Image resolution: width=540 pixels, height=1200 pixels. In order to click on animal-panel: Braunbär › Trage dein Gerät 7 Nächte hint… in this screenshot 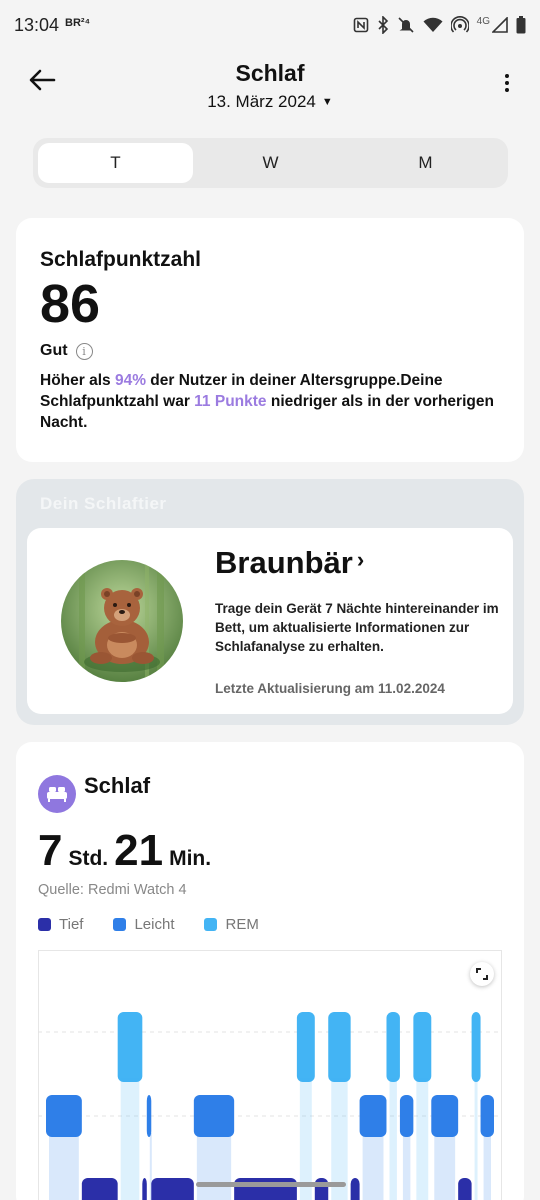, I will do `click(270, 621)`.